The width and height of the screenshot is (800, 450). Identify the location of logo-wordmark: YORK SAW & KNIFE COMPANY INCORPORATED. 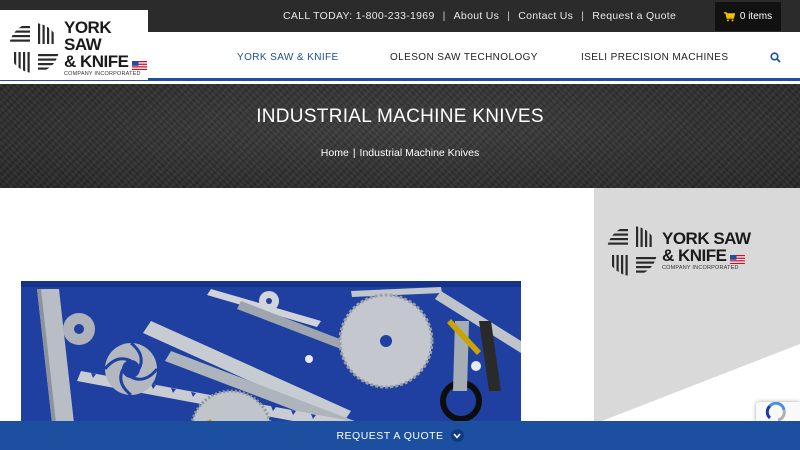
(106, 48).